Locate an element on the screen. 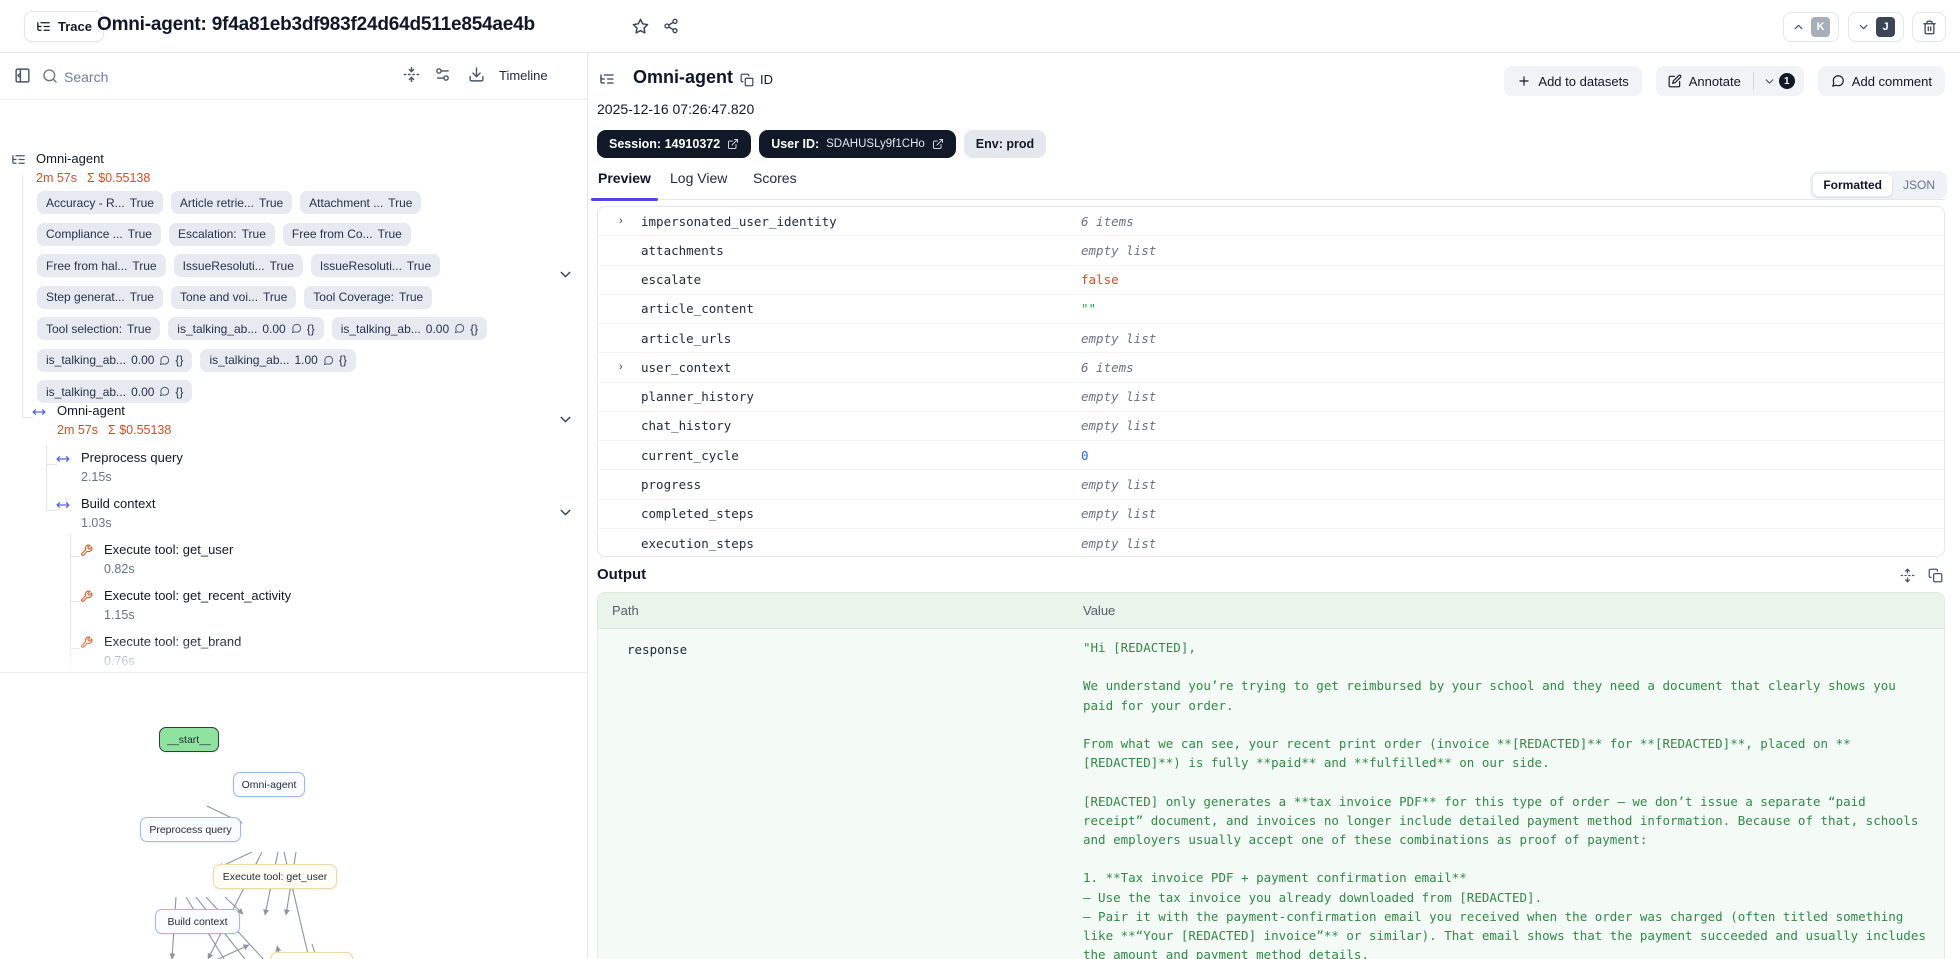 The height and width of the screenshot is (959, 1960). bookmark-star-button is located at coordinates (640, 26).